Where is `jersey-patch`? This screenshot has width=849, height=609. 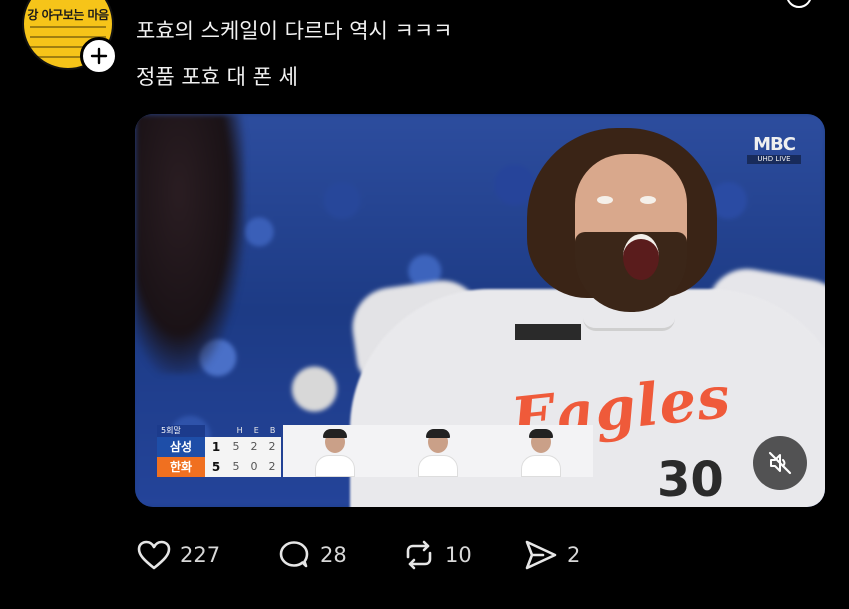 jersey-patch is located at coordinates (548, 332).